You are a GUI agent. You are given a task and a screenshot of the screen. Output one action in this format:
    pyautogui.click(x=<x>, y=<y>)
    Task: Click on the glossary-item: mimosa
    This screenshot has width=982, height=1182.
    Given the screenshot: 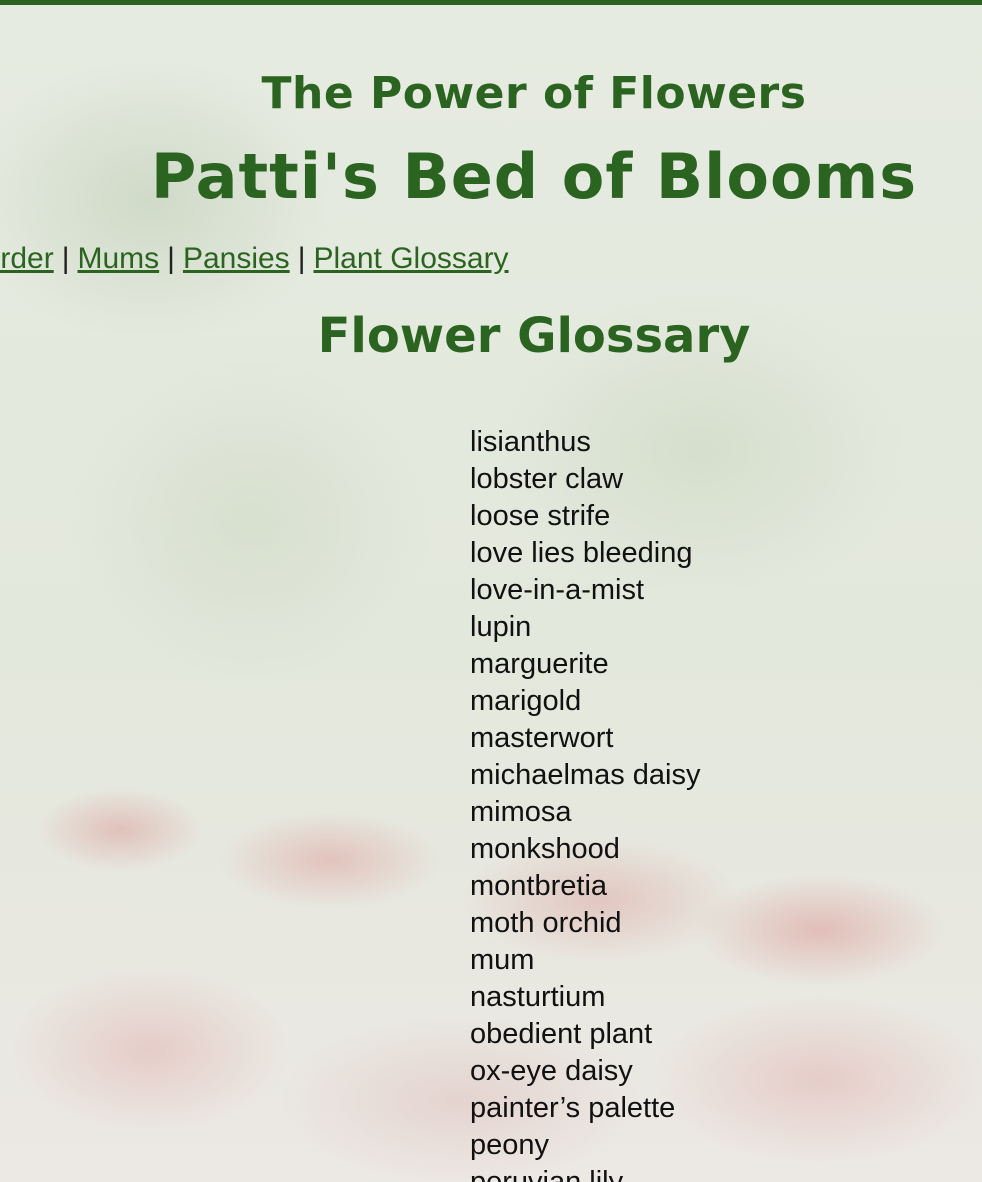 What is the action you would take?
    pyautogui.click(x=521, y=812)
    